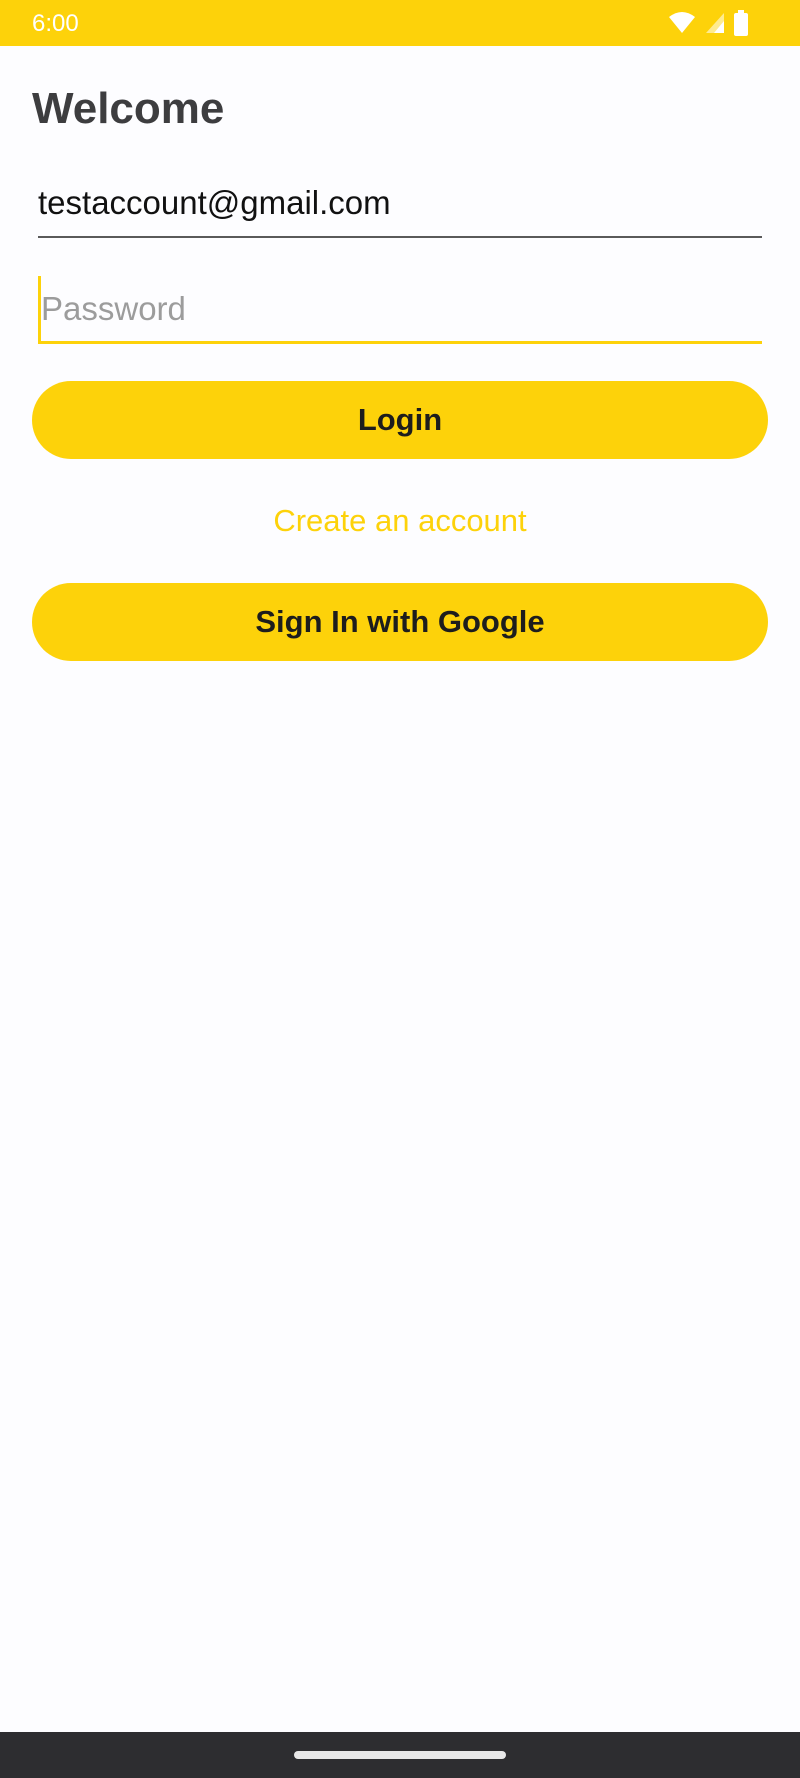 Image resolution: width=800 pixels, height=1778 pixels. I want to click on google-sign-in-button: Sign In with Google, so click(400, 622).